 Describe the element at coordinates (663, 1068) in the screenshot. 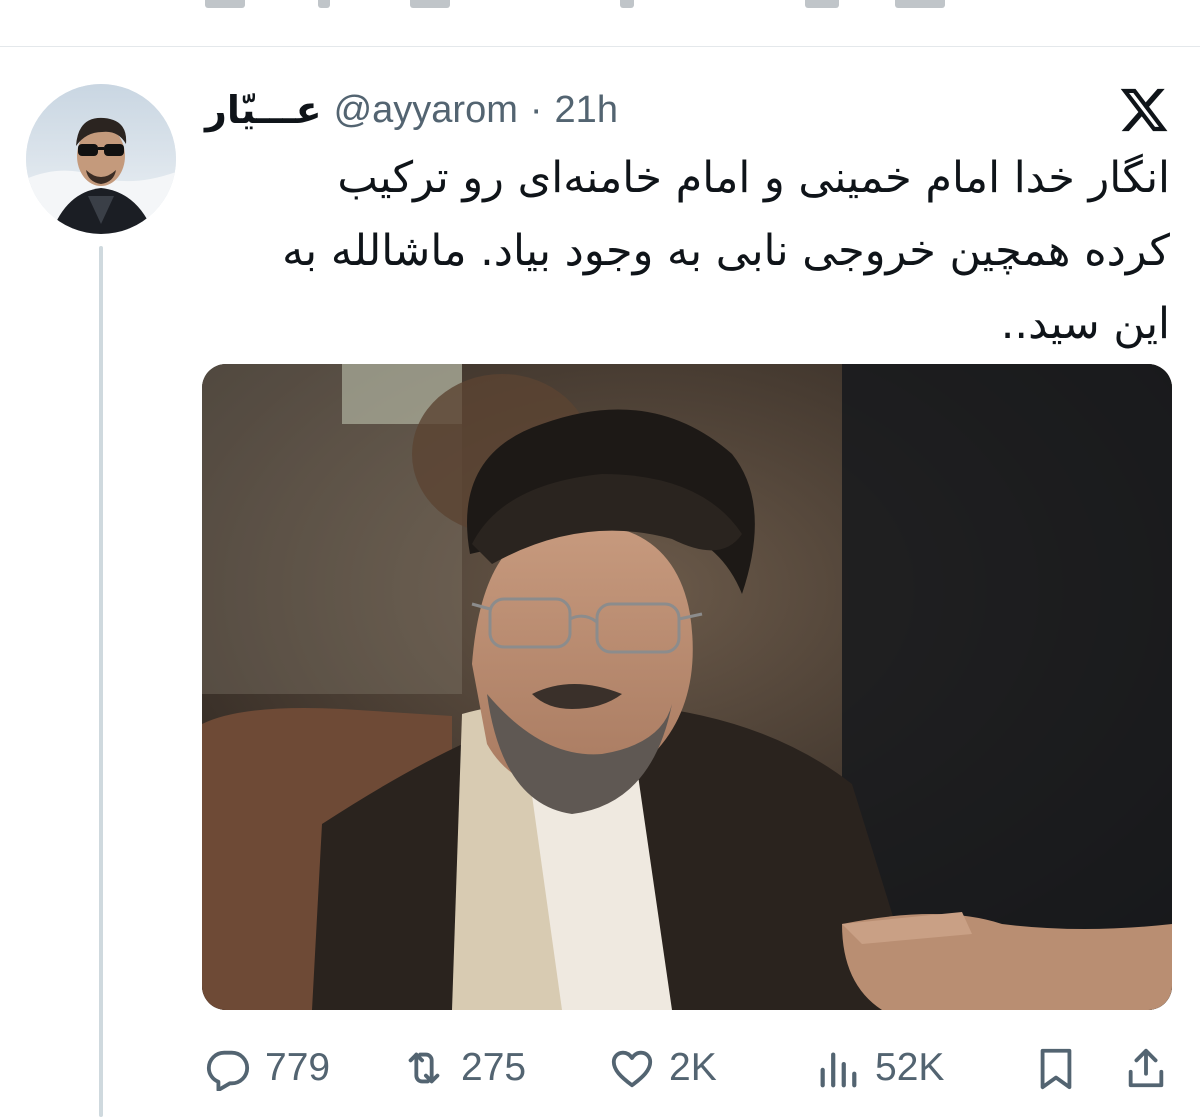

I see `like-button: 2K` at that location.